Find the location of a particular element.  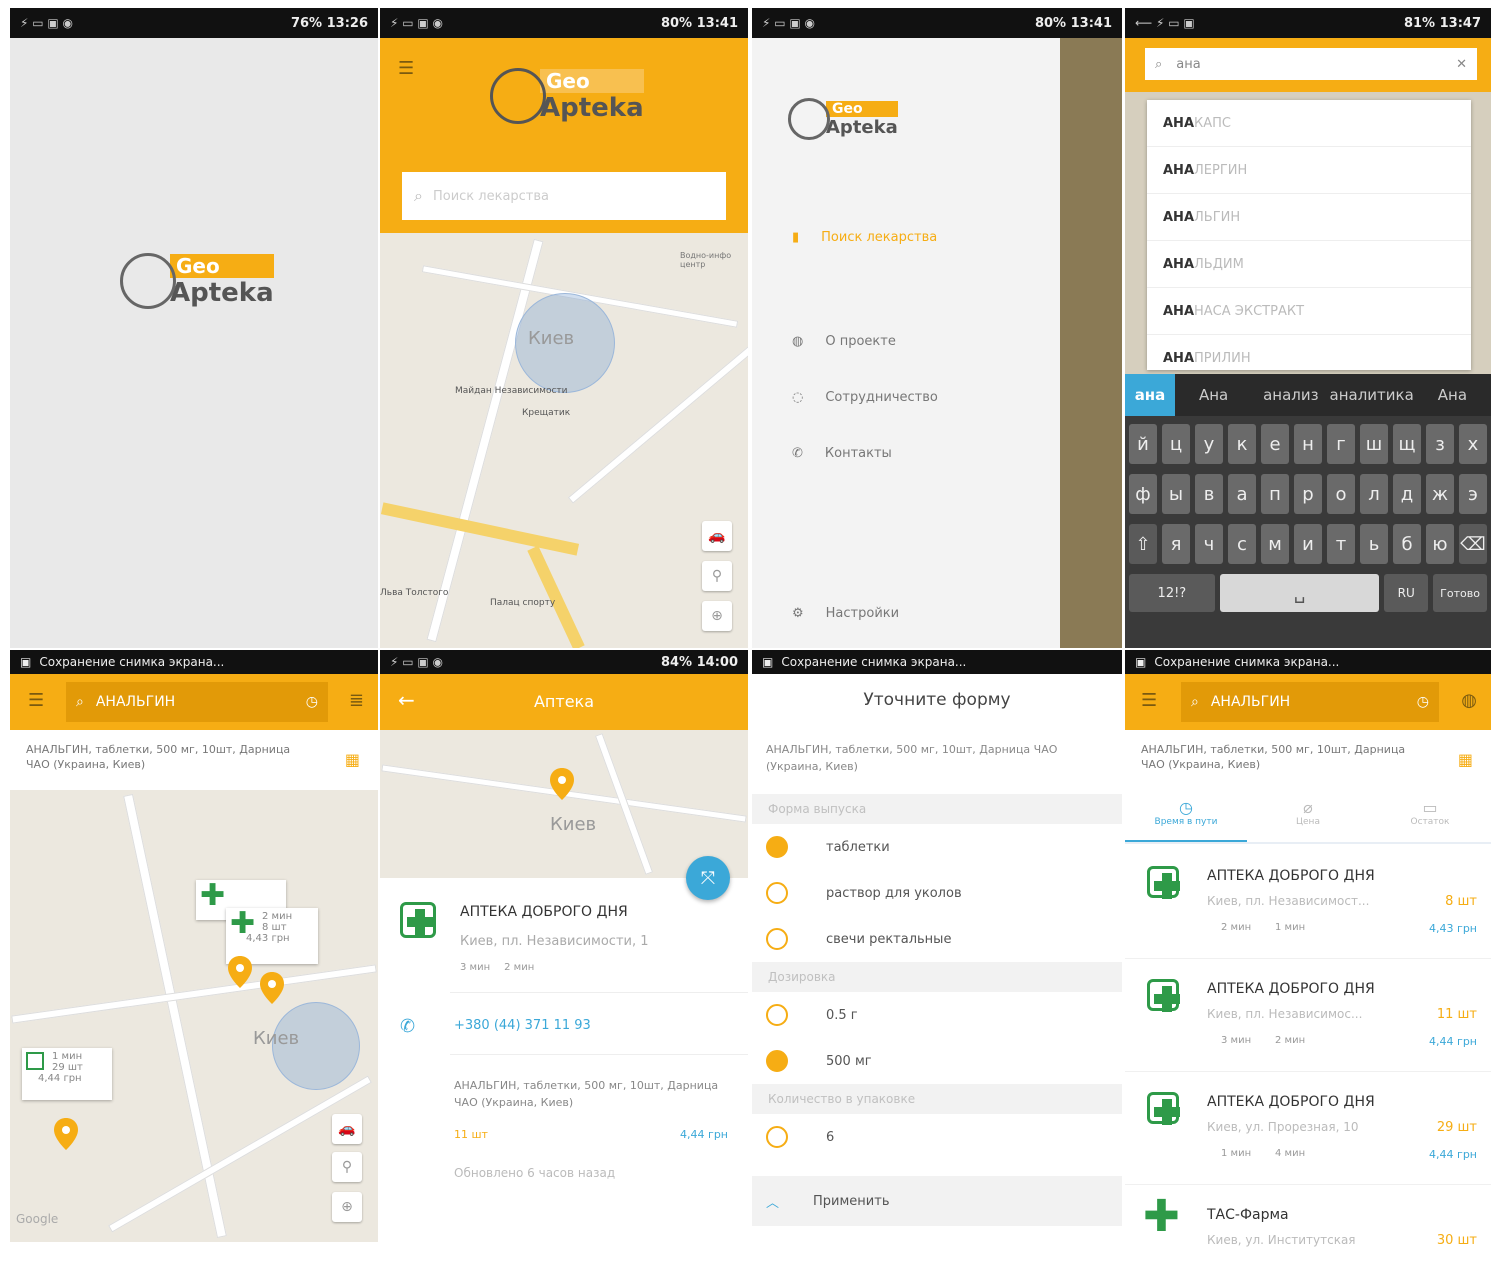

key: т is located at coordinates (1341, 544).